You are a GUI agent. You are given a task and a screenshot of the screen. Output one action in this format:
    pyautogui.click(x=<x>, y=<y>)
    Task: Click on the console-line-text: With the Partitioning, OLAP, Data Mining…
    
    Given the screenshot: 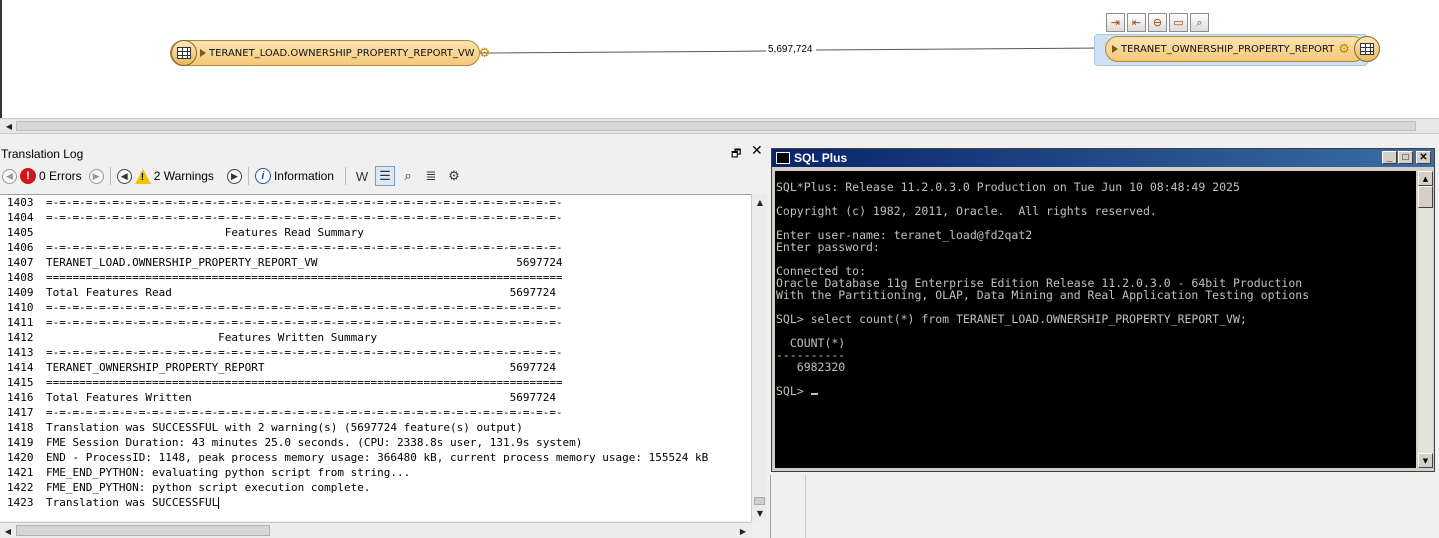 What is the action you would take?
    pyautogui.click(x=1043, y=295)
    